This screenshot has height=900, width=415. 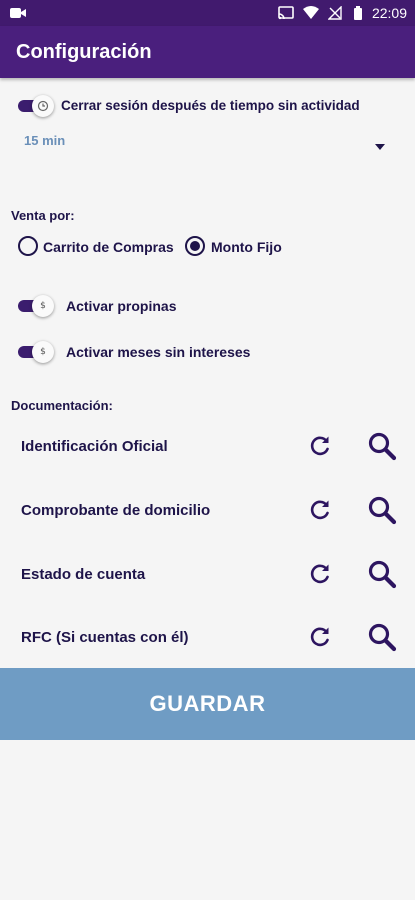 I want to click on msi-toggle: $, so click(x=36, y=352).